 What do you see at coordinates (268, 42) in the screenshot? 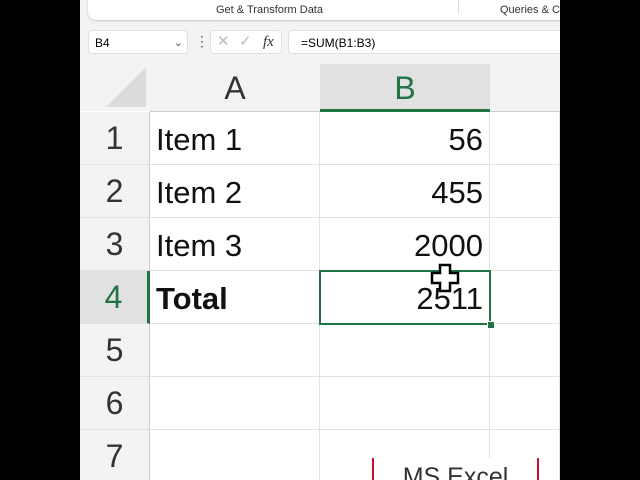
I see `insert-function-icon: fx` at bounding box center [268, 42].